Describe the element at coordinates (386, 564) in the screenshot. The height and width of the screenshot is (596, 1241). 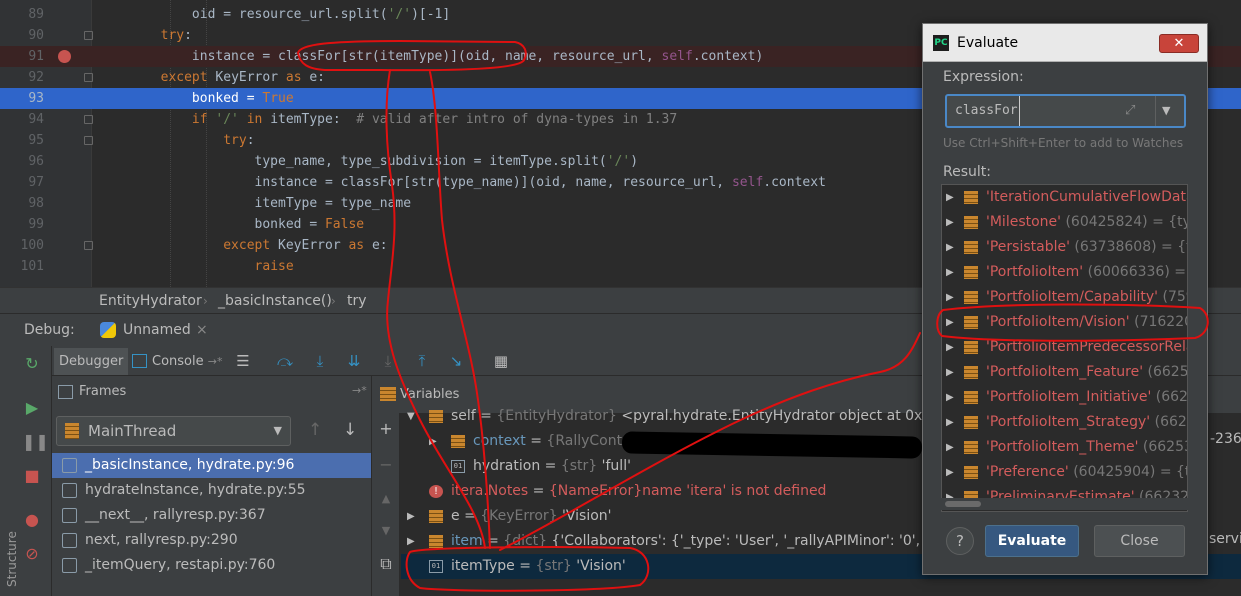
I see `copy-watch-icon: ⧉` at that location.